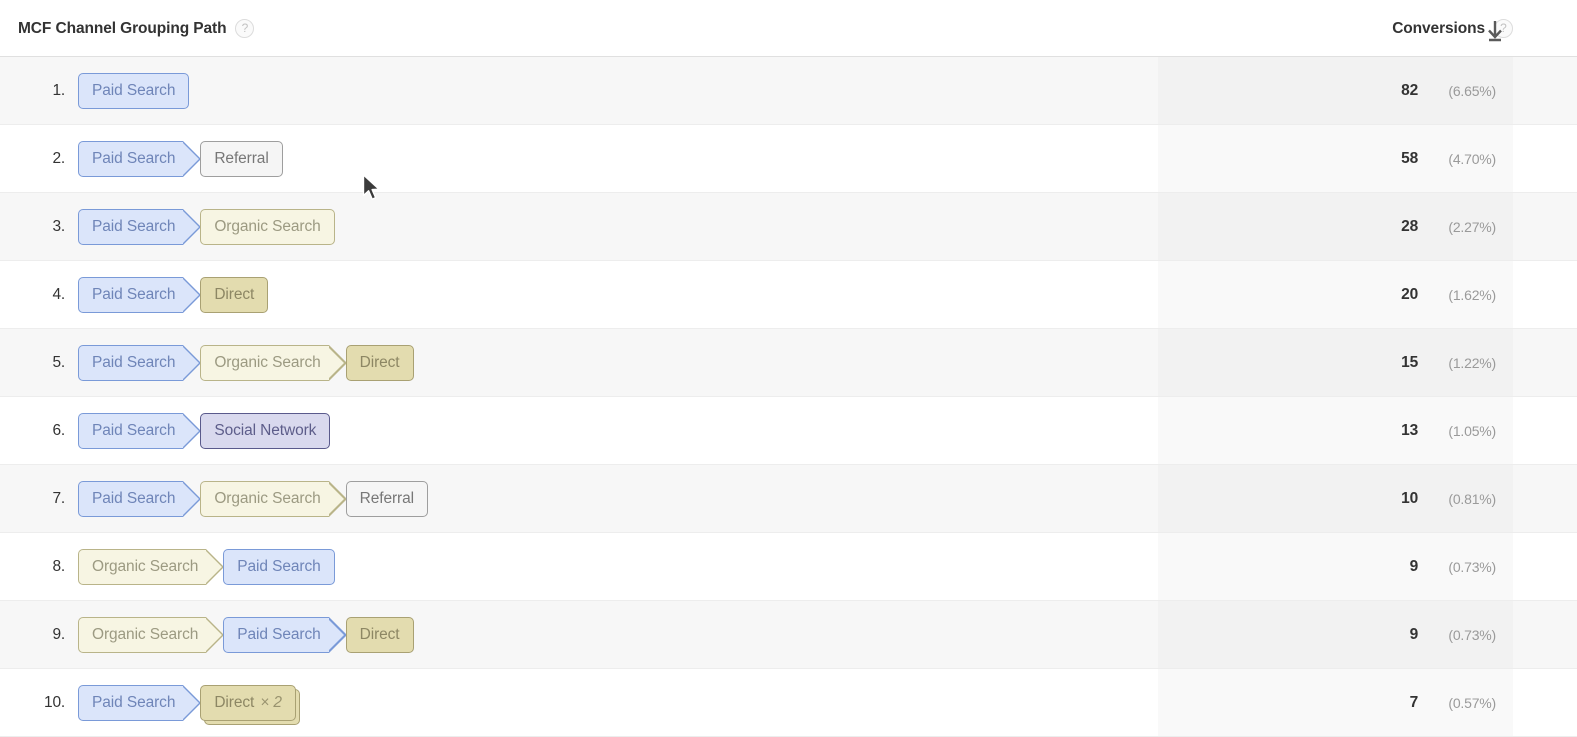  What do you see at coordinates (1472, 158) in the screenshot?
I see `conversions-percent: (4.70%)` at bounding box center [1472, 158].